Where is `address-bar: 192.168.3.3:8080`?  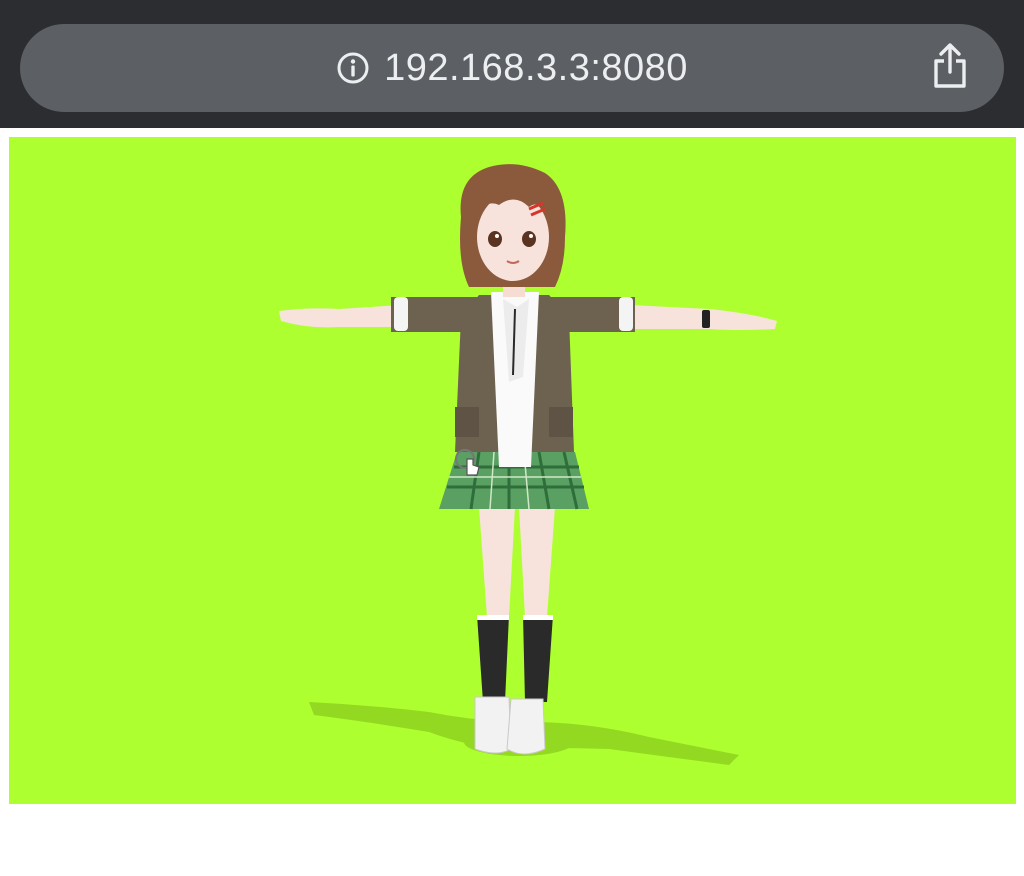
address-bar: 192.168.3.3:8080 is located at coordinates (512, 68).